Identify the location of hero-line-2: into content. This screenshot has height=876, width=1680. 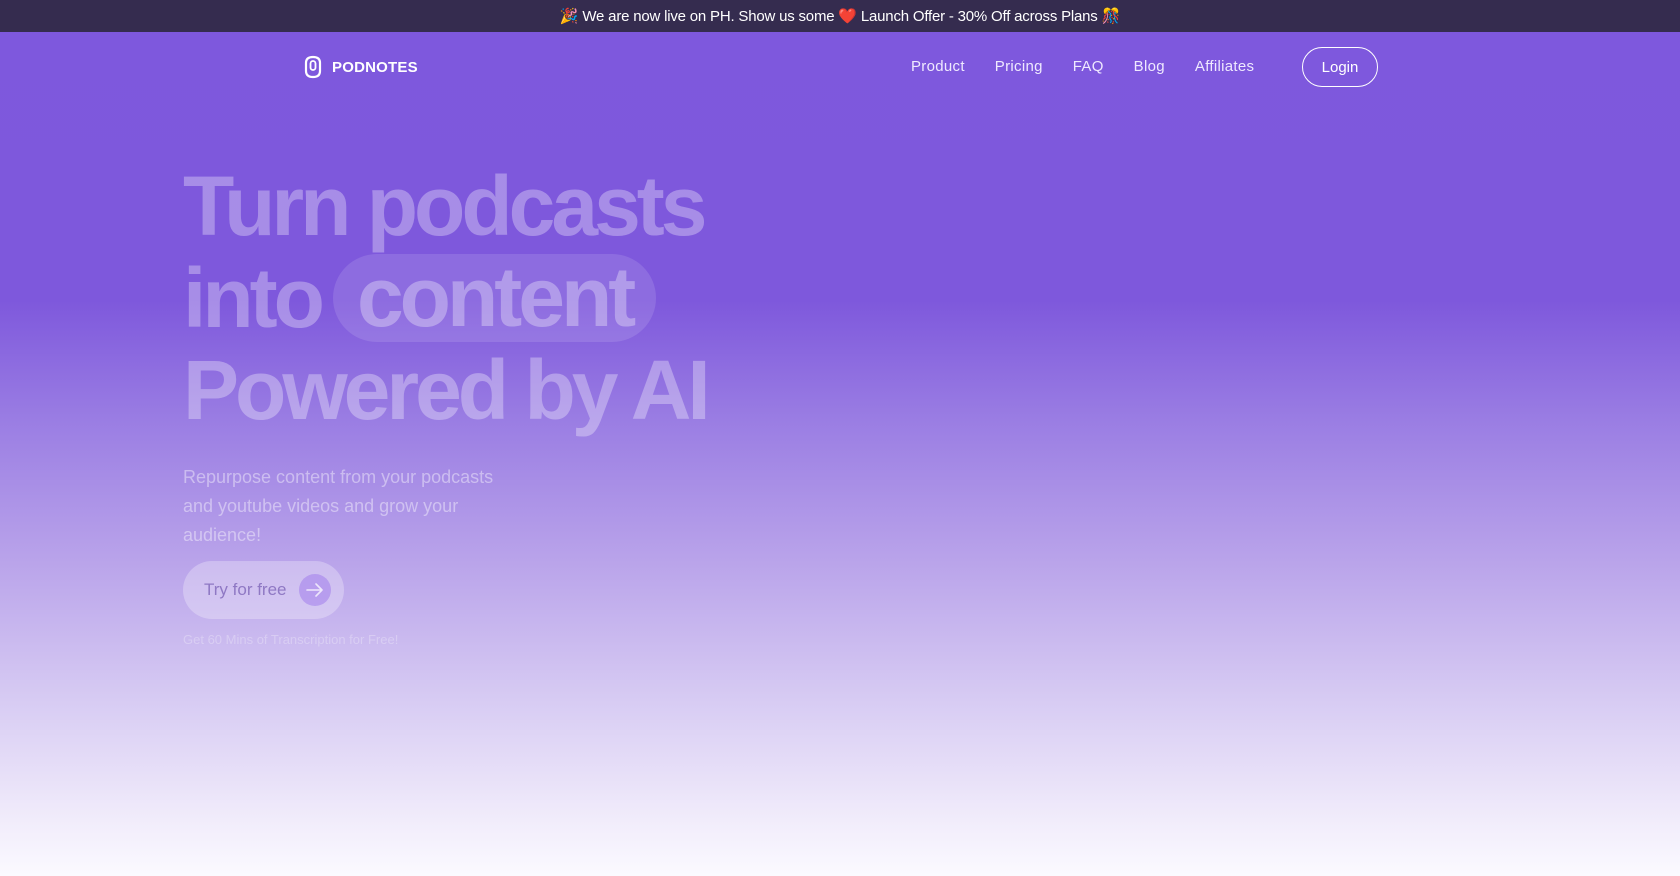
(445, 298).